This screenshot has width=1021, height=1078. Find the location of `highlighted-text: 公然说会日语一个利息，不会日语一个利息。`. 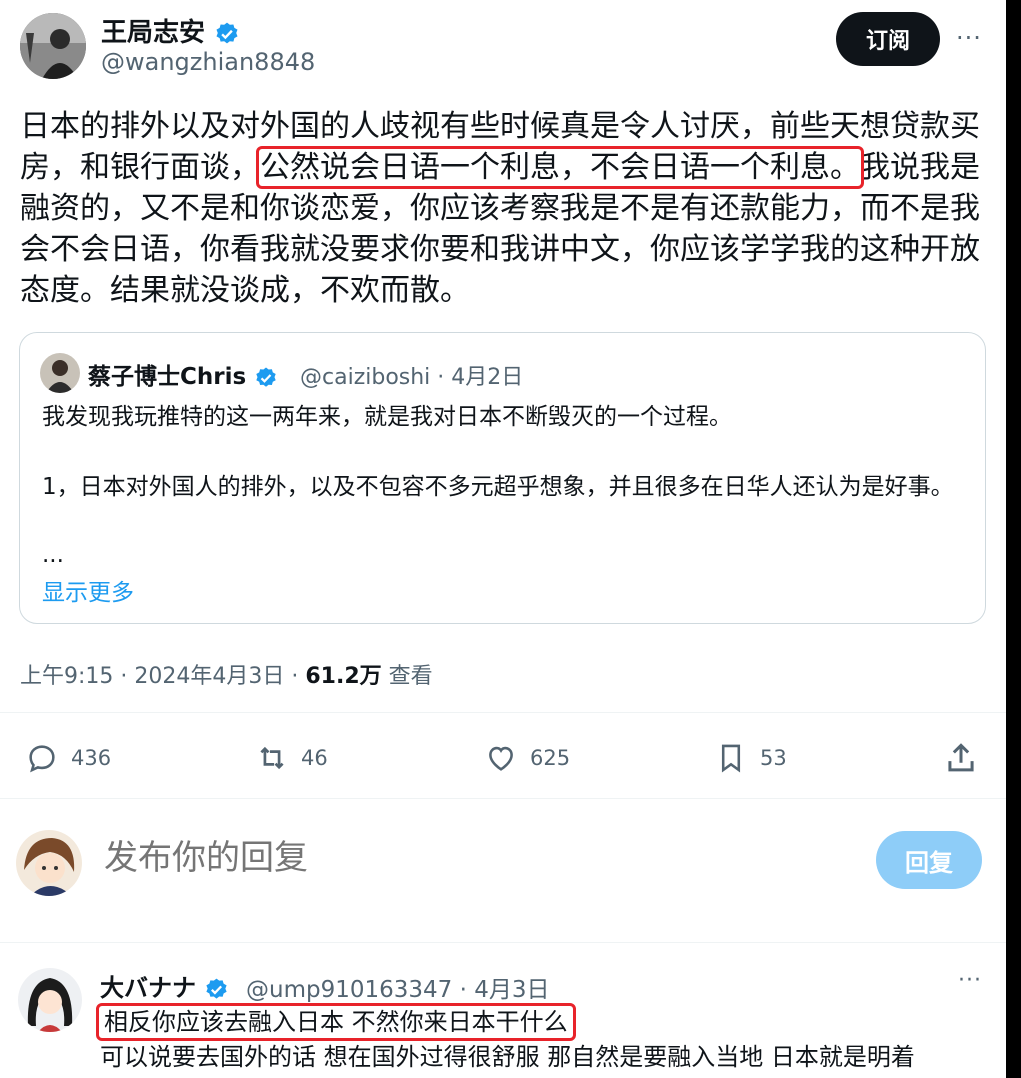

highlighted-text: 公然说会日语一个利息，不会日语一个利息。 is located at coordinates (560, 167).